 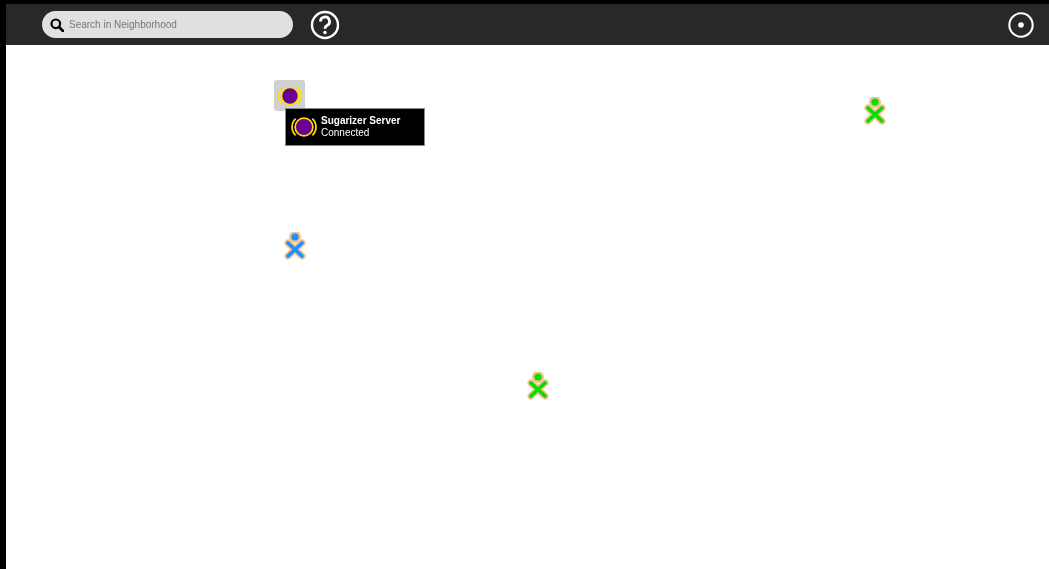 I want to click on help-icon, so click(x=325, y=24).